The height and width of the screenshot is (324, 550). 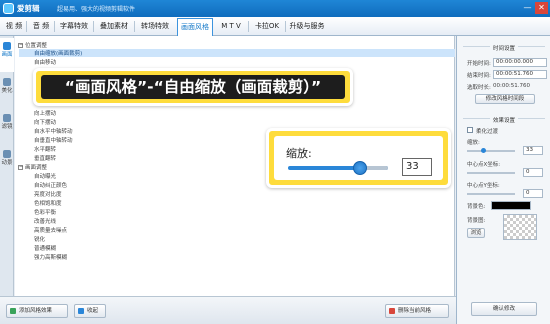 What do you see at coordinates (48, 194) in the screenshot?
I see `list-item: 亮度对比度` at bounding box center [48, 194].